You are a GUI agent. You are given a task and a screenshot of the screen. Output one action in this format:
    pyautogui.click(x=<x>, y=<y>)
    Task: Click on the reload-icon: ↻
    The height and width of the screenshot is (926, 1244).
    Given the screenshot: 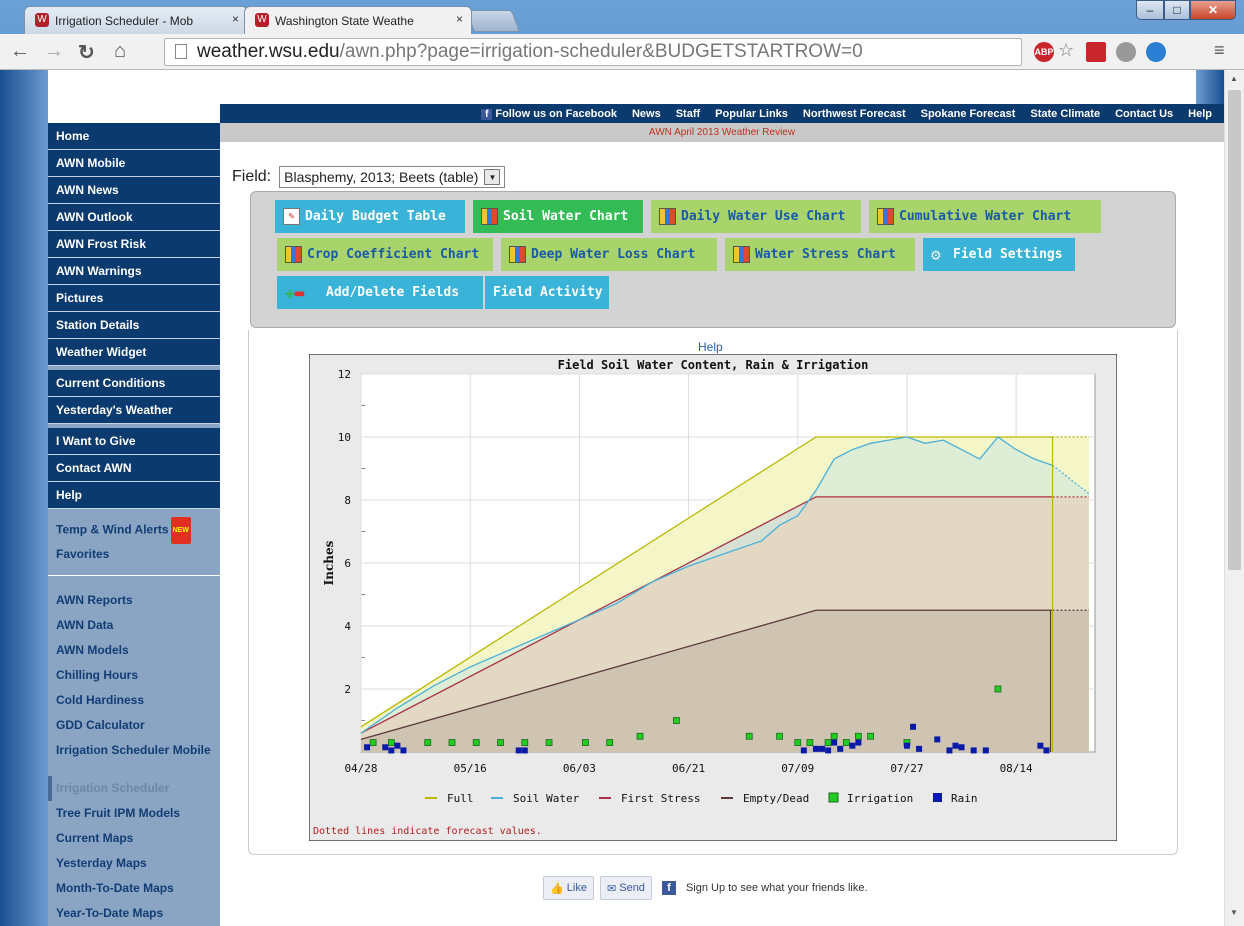 What is the action you would take?
    pyautogui.click(x=86, y=52)
    